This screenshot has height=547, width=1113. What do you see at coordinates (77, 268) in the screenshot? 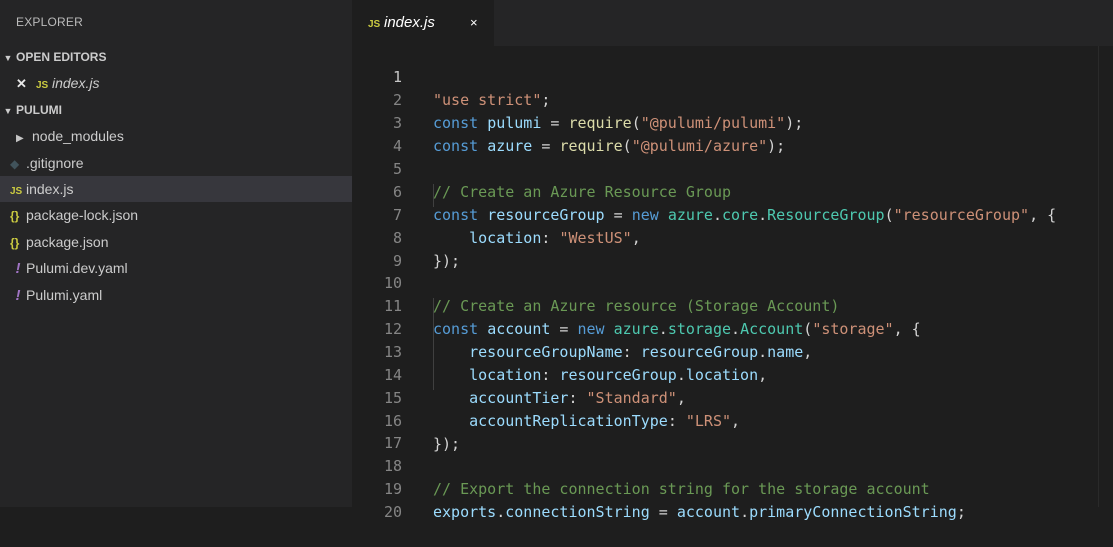
I see `tree-item-label: Pulumi.dev.yaml` at bounding box center [77, 268].